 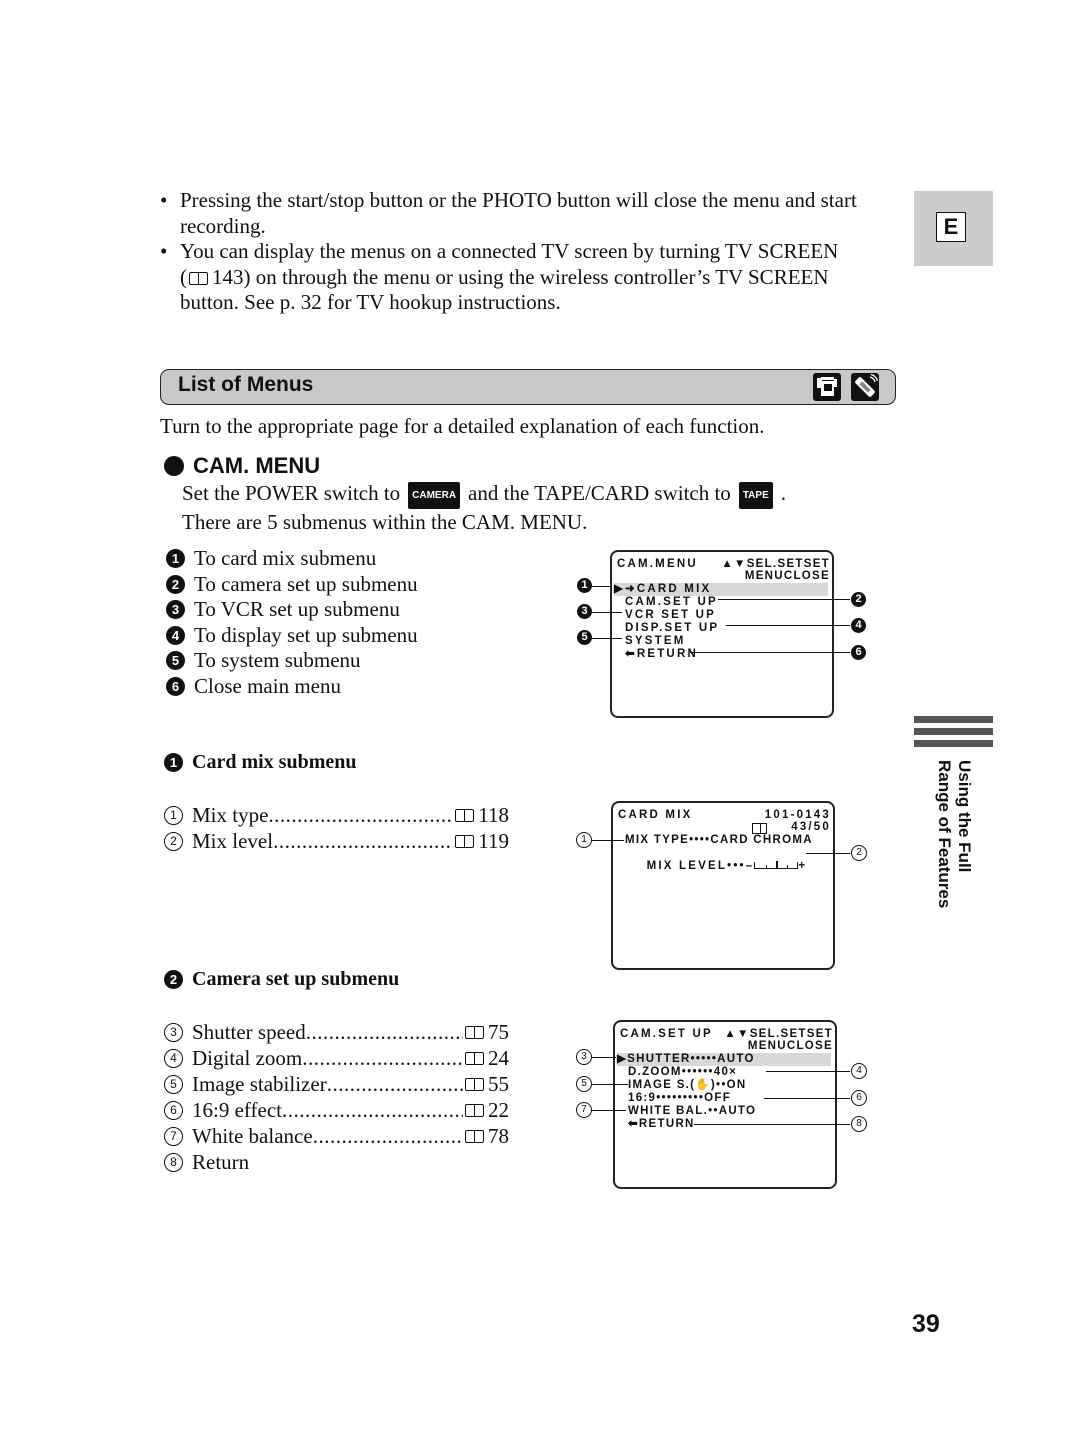 I want to click on card-mix-title: Card mix submenu, so click(x=274, y=762).